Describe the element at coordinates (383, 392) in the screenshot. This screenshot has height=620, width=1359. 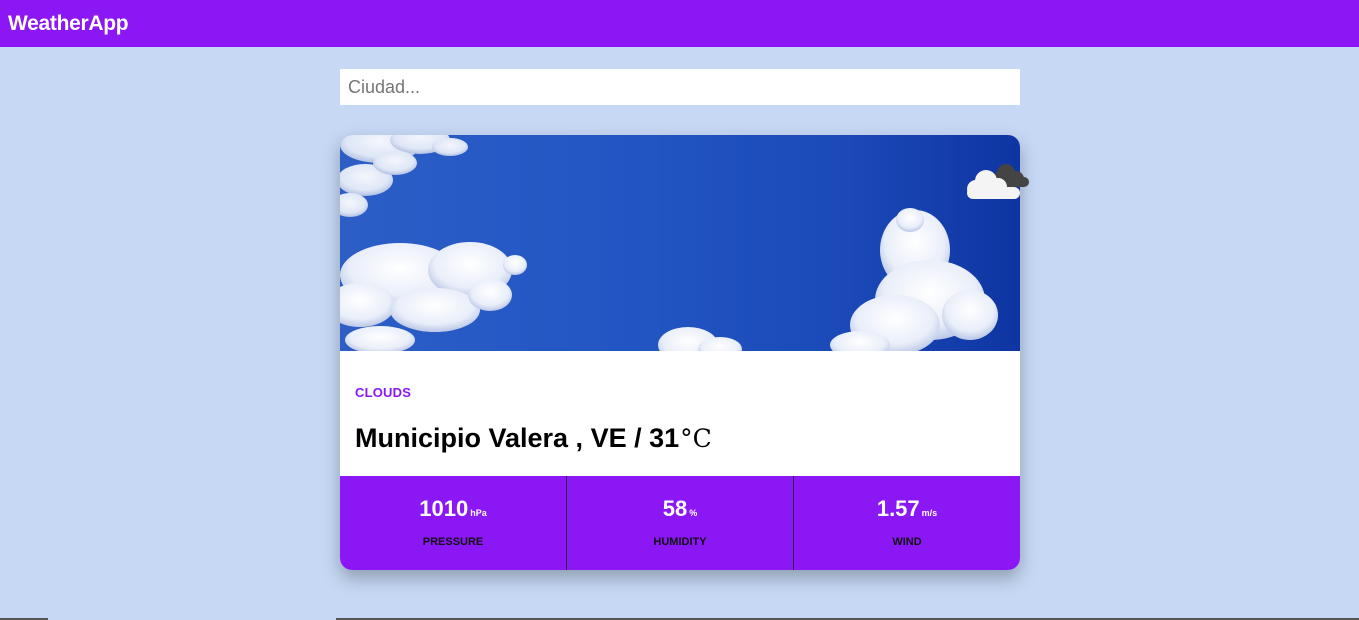
I see `weather-description: CLOUDS` at that location.